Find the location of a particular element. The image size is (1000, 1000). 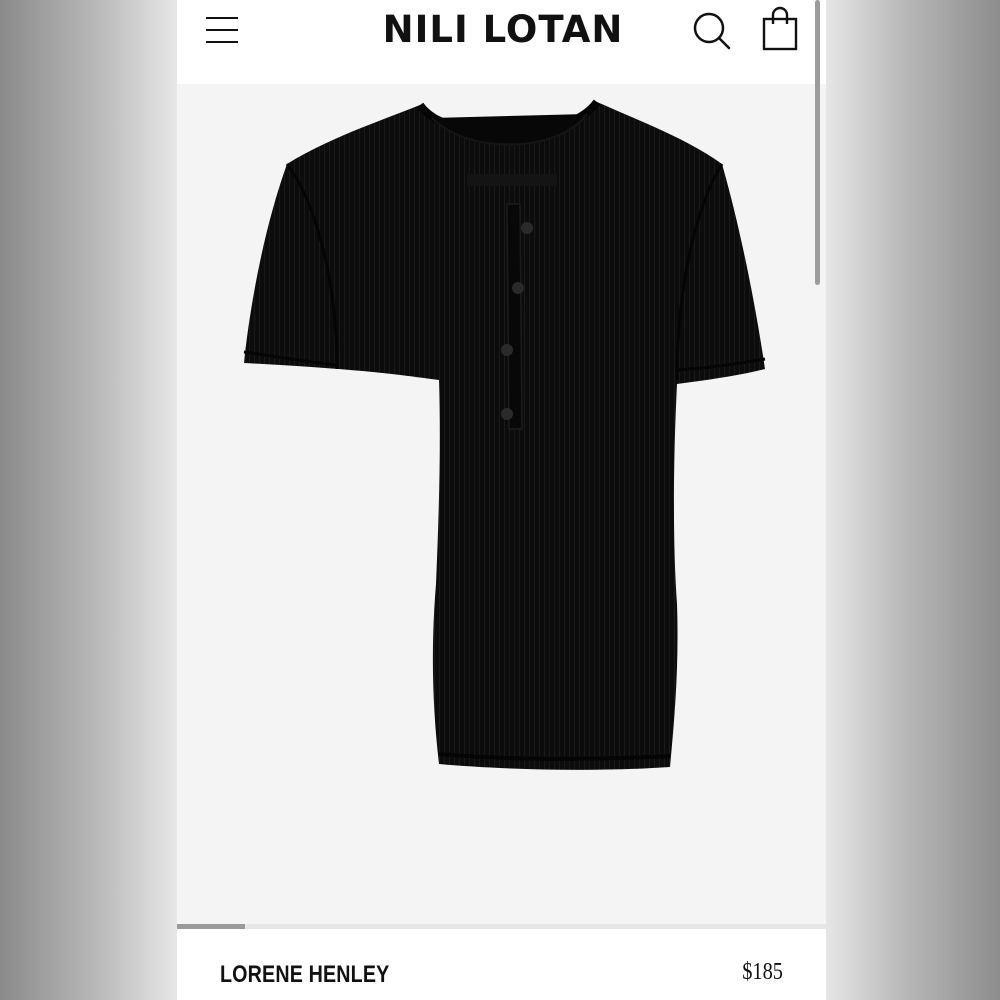

brand-logo: NILI LOTAN is located at coordinates (503, 30).